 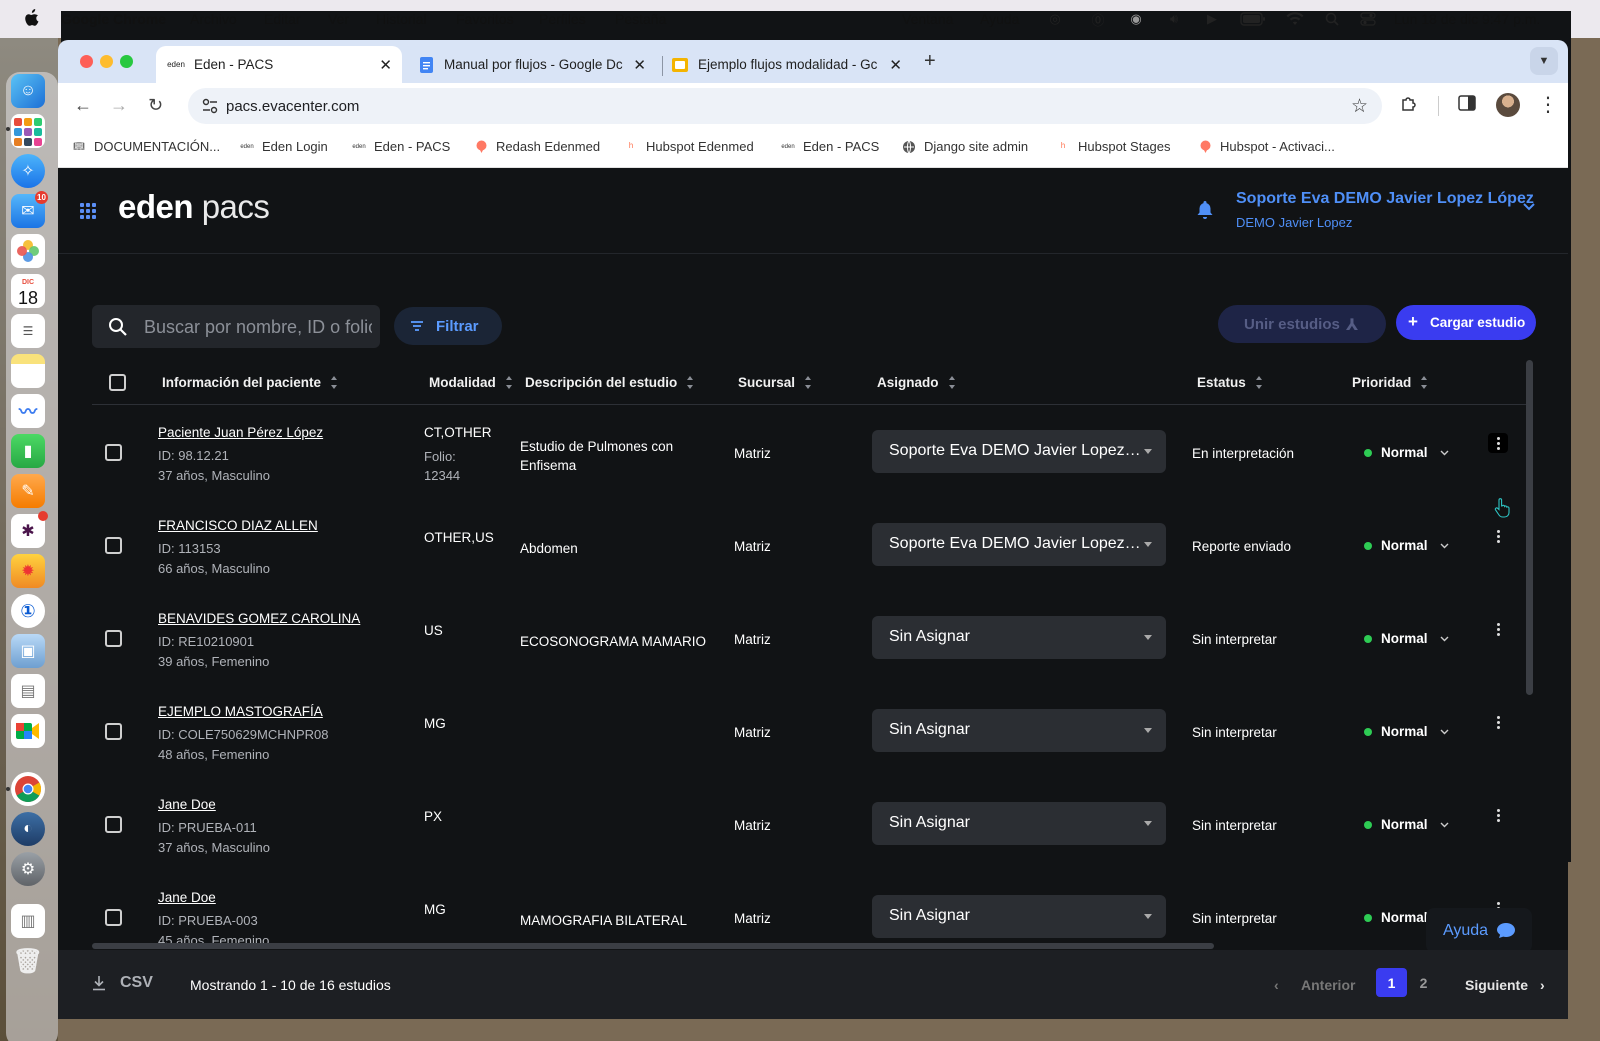 What do you see at coordinates (1391, 982) in the screenshot?
I see `page-1-button: 1` at bounding box center [1391, 982].